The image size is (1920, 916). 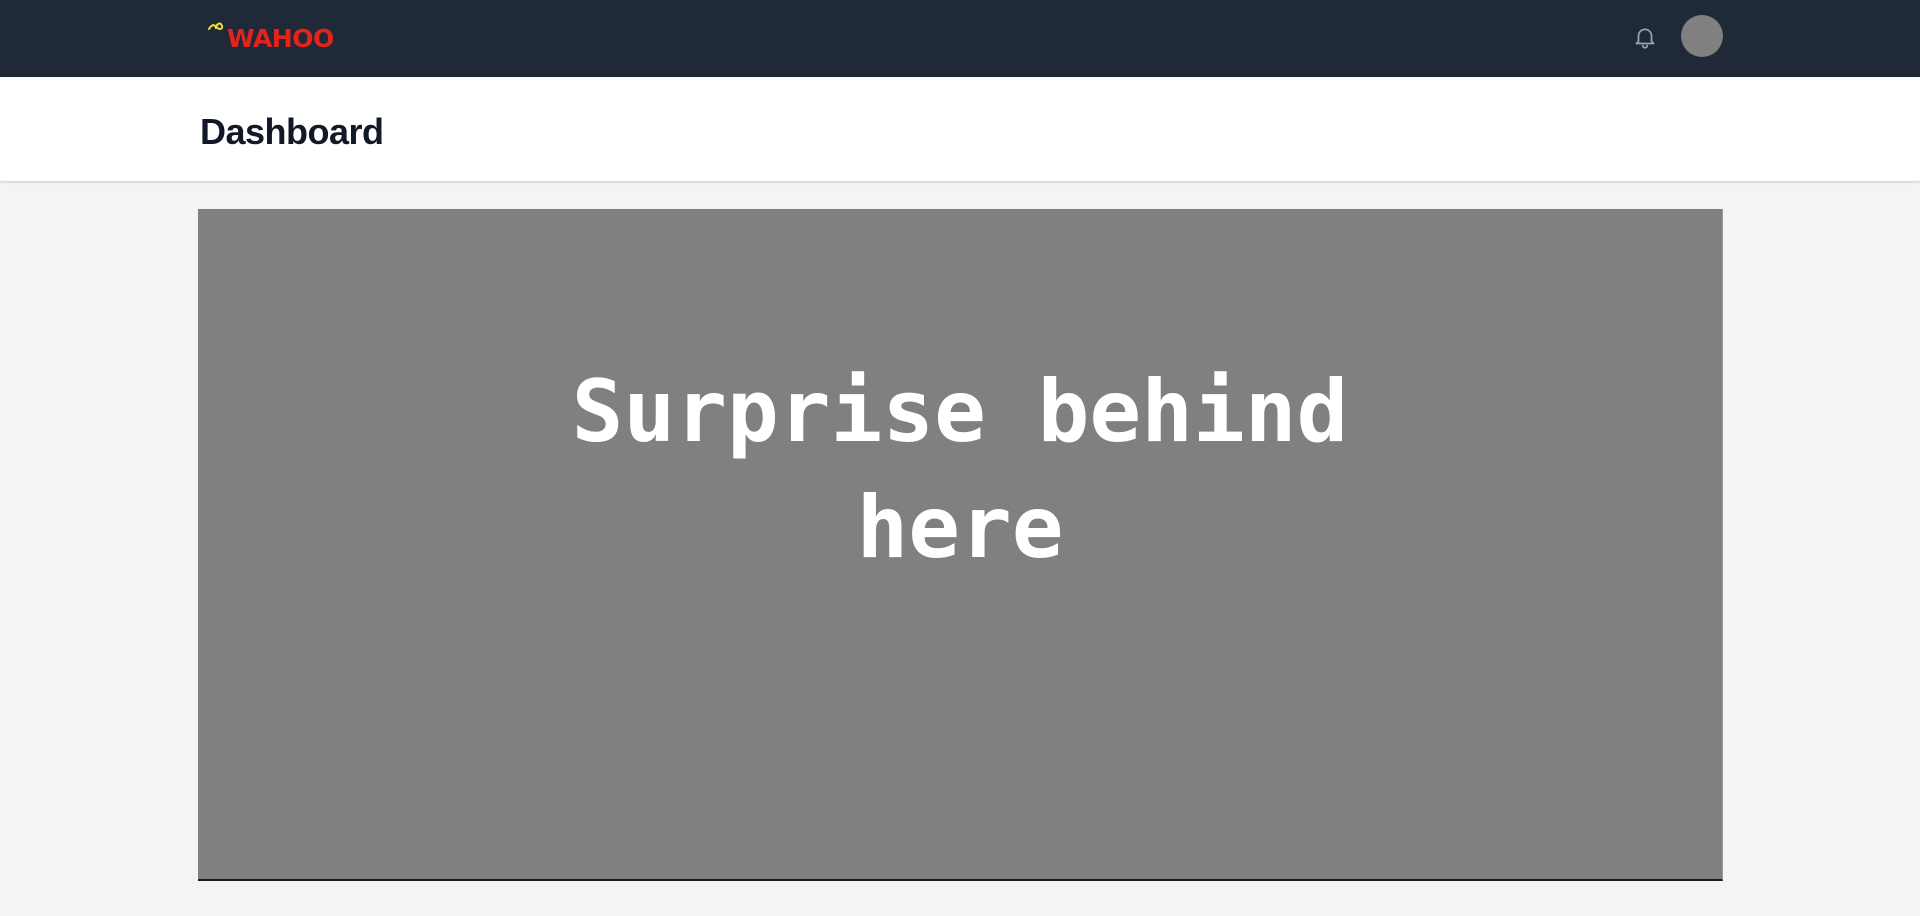 What do you see at coordinates (960, 129) in the screenshot?
I see `page-header: Dashboard` at bounding box center [960, 129].